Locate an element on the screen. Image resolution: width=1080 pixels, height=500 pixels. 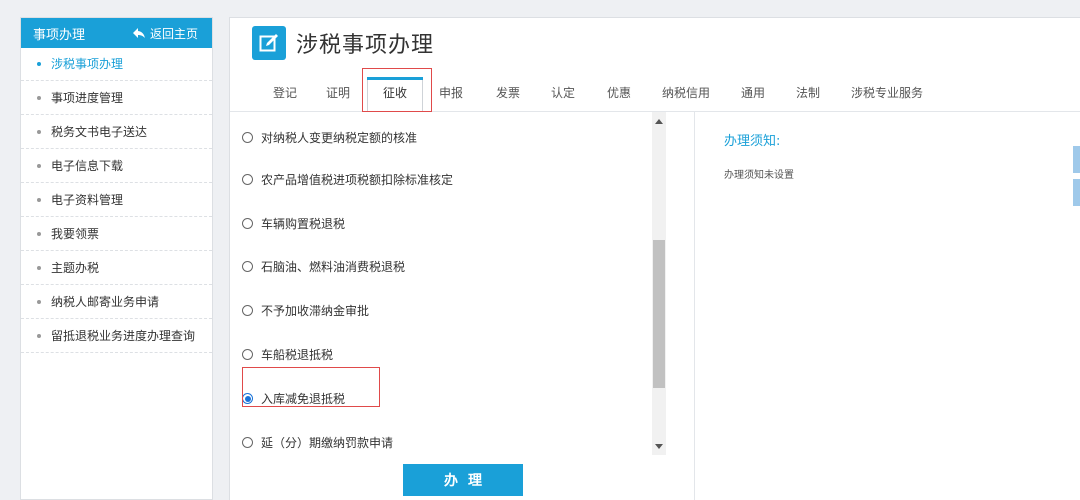
option-item: 对纳税人变更纳税定额的核准 is located at coordinates (329, 137).